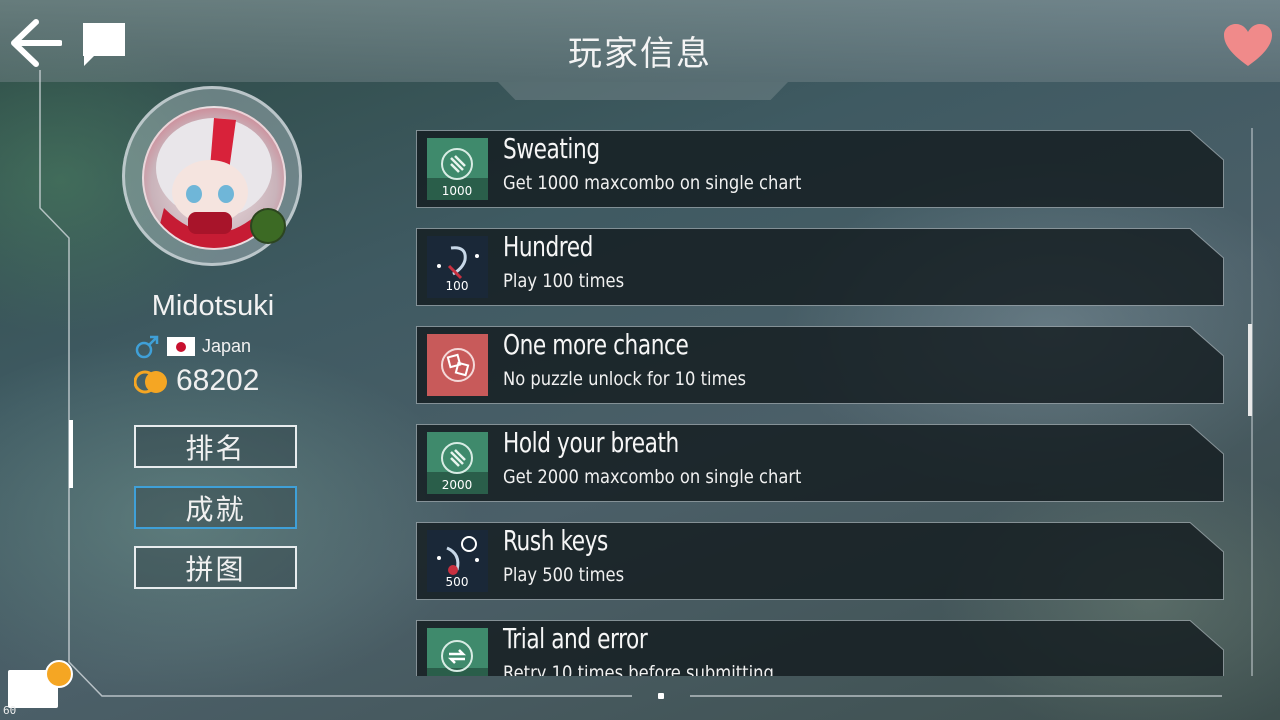 Image resolution: width=1280 pixels, height=720 pixels. What do you see at coordinates (227, 346) in the screenshot?
I see `country-label: Japan` at bounding box center [227, 346].